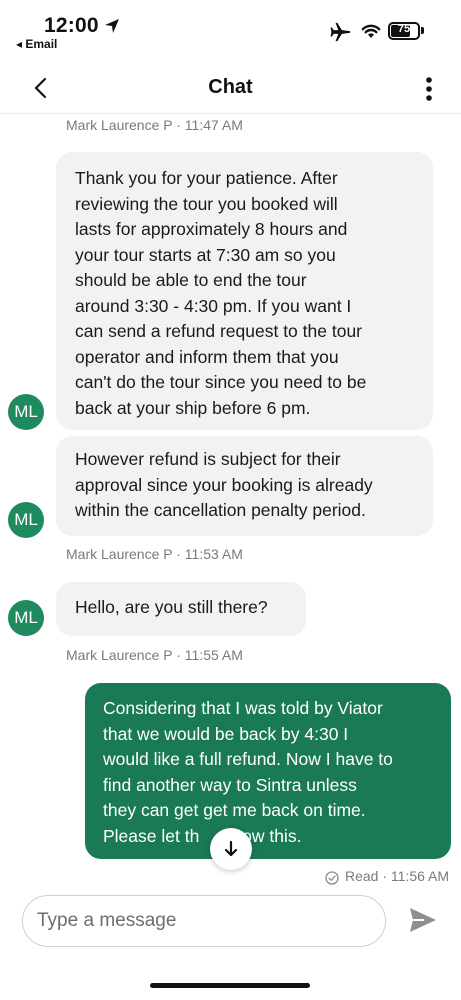  Describe the element at coordinates (397, 876) in the screenshot. I see `read-receipt-text: Read · 11:56 AM` at that location.